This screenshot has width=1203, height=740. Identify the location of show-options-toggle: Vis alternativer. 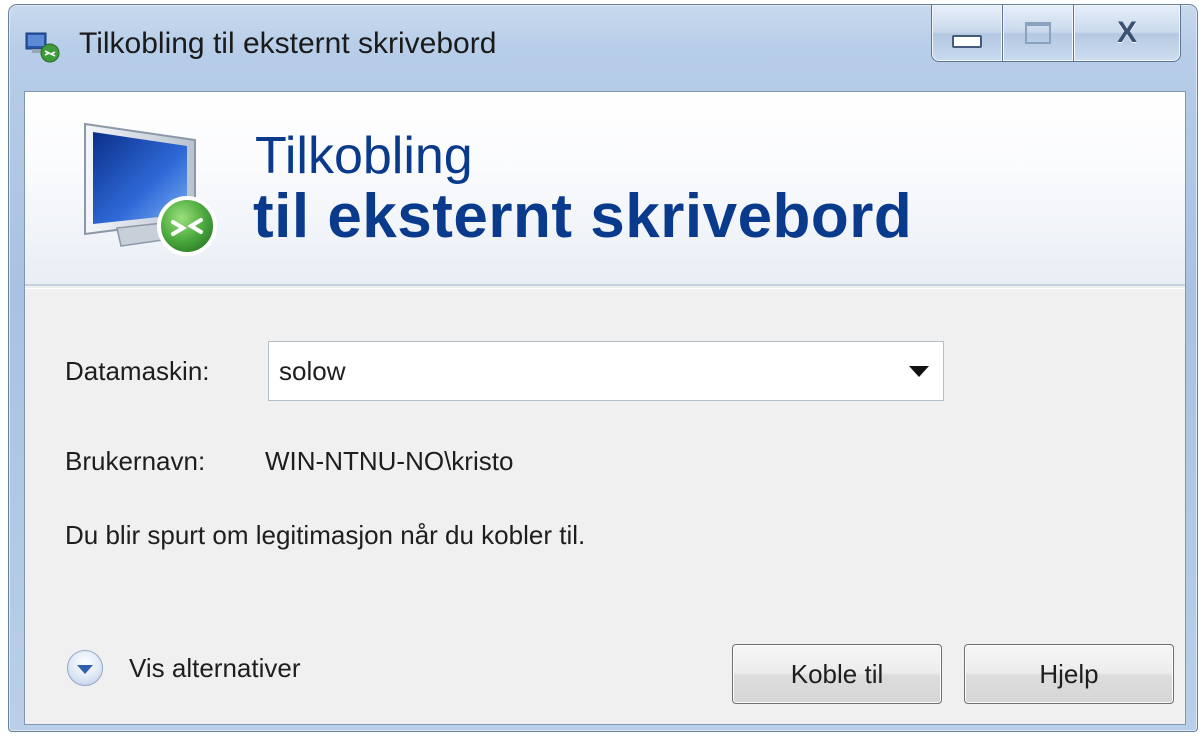
(184, 668).